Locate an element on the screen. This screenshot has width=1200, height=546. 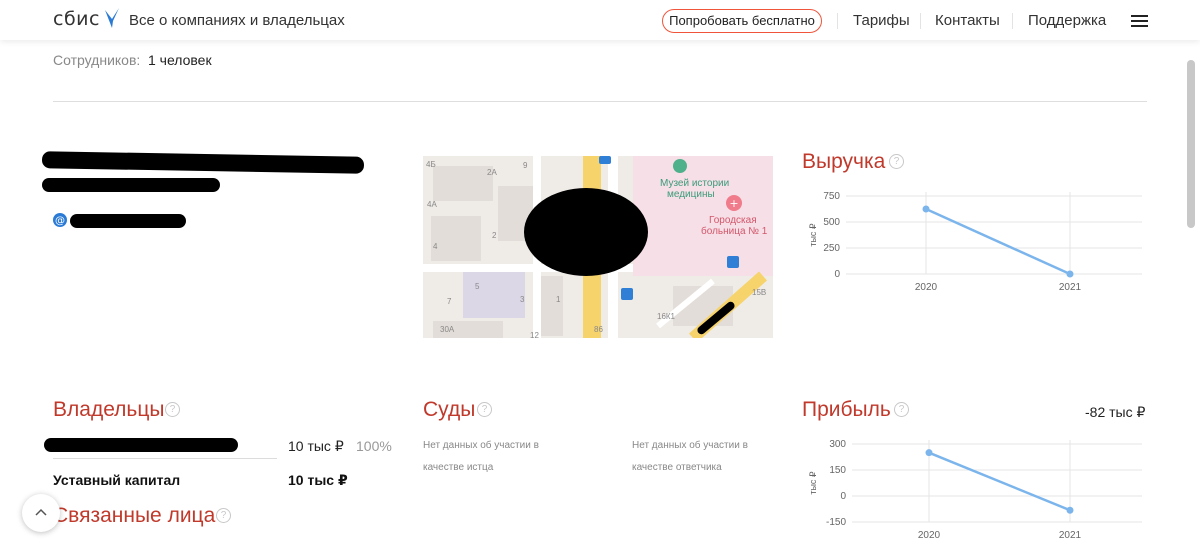
chevron-up-icon is located at coordinates (41, 512).